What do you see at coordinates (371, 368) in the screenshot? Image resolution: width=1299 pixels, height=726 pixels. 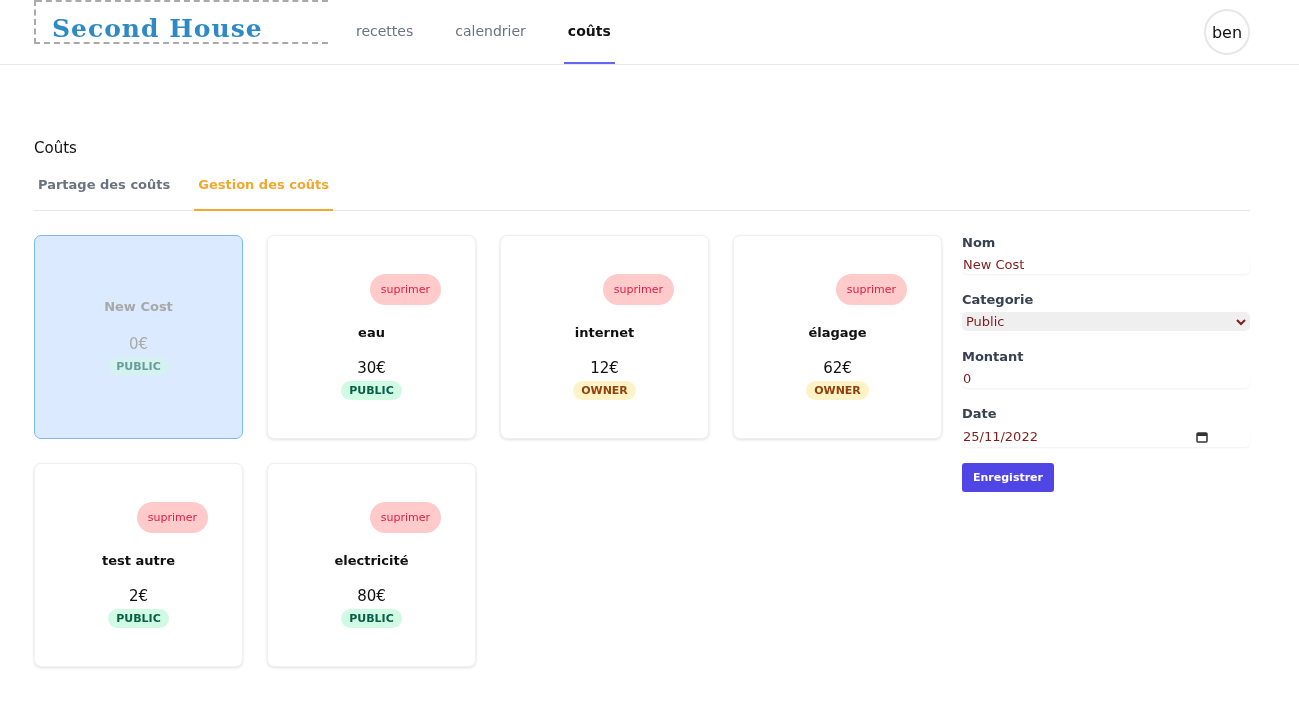 I see `cost-amount: 30€` at bounding box center [371, 368].